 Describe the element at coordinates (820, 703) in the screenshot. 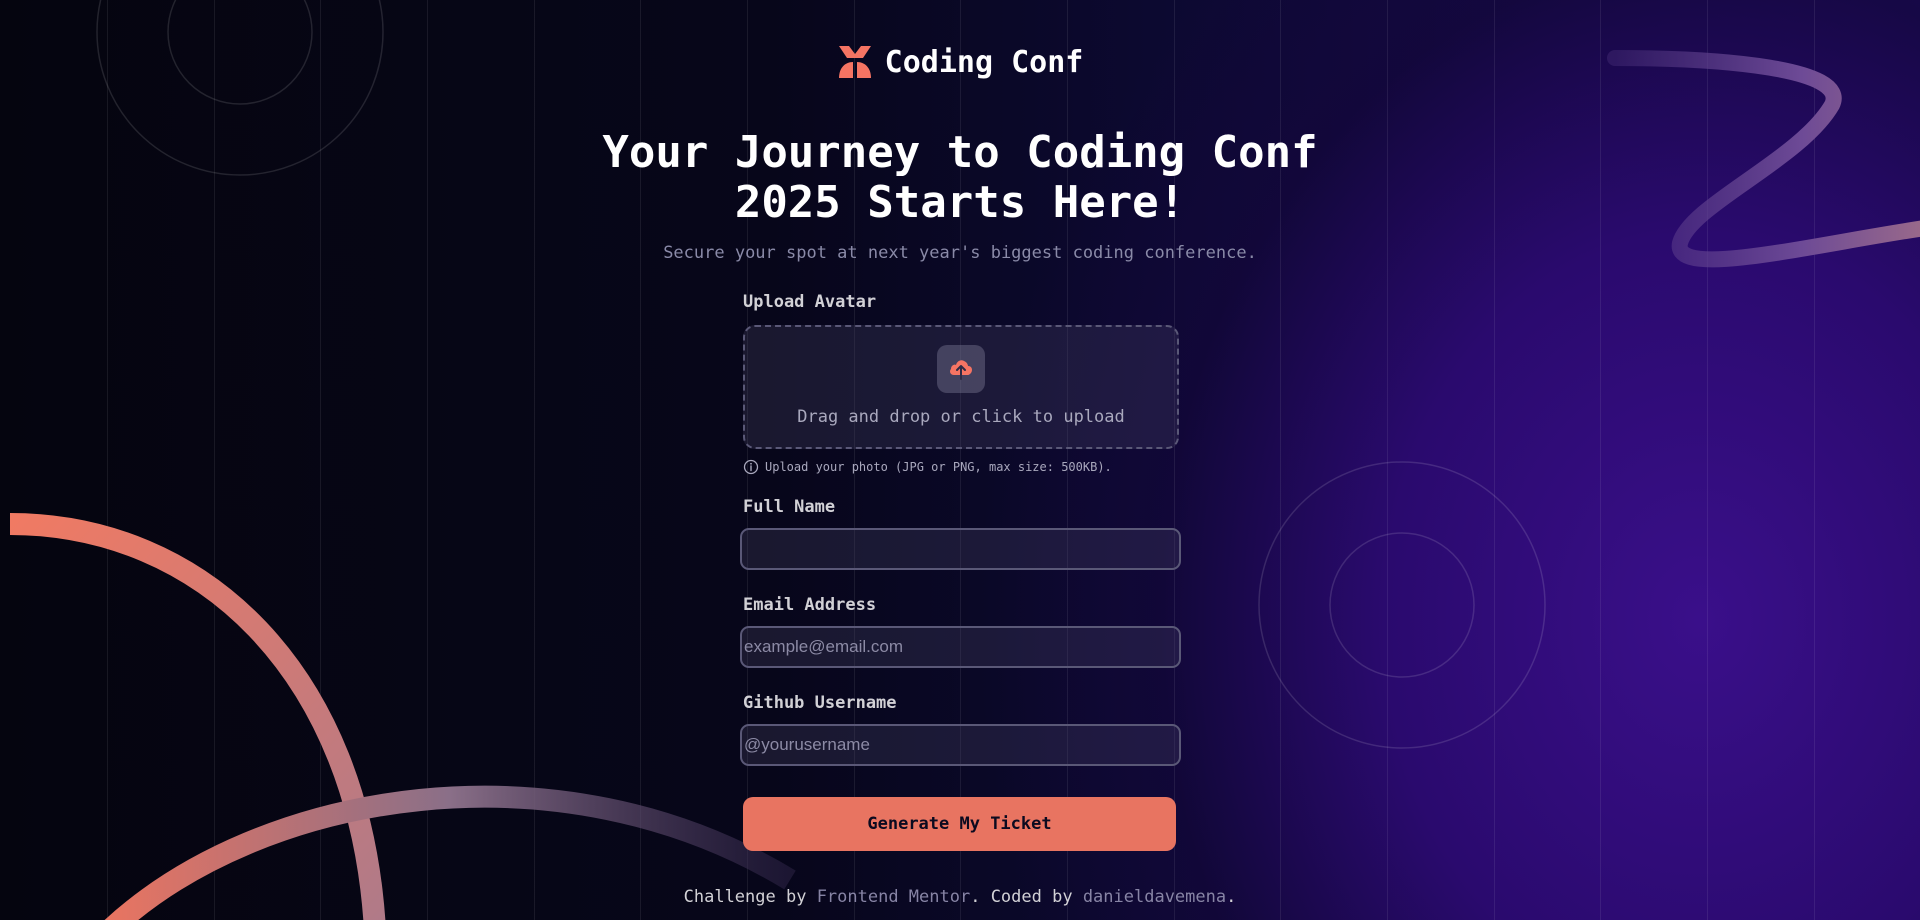

I see `github-label: Github Username` at that location.